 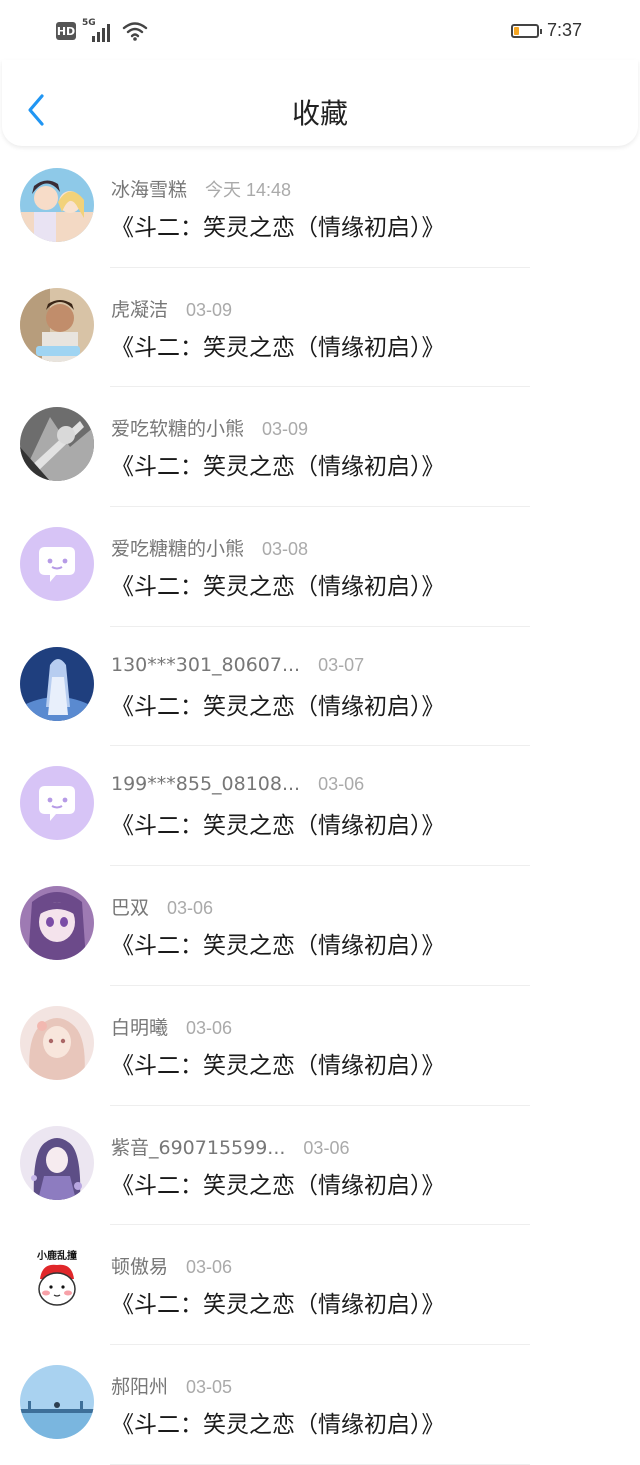 I want to click on favorite-date: 03-05, so click(x=209, y=1386).